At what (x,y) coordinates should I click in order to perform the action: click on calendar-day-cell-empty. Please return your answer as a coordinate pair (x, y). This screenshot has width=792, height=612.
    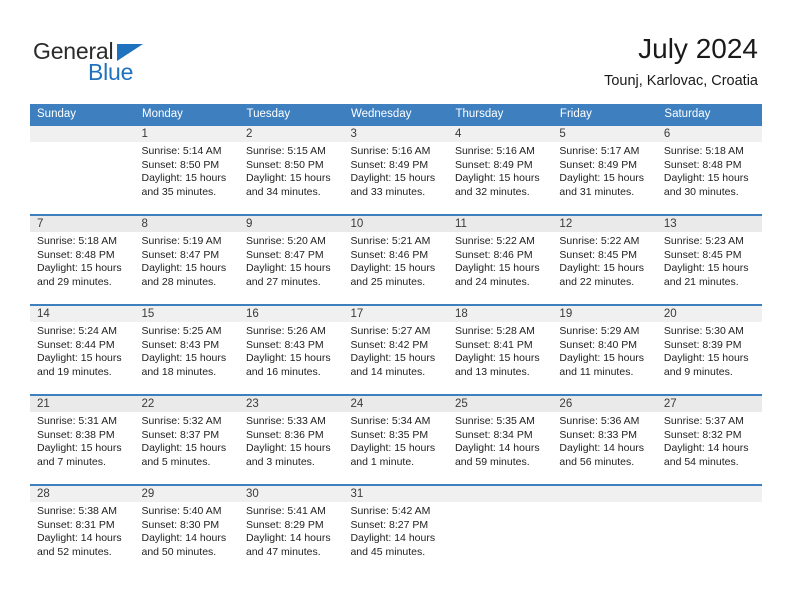
    Looking at the image, I should click on (709, 529).